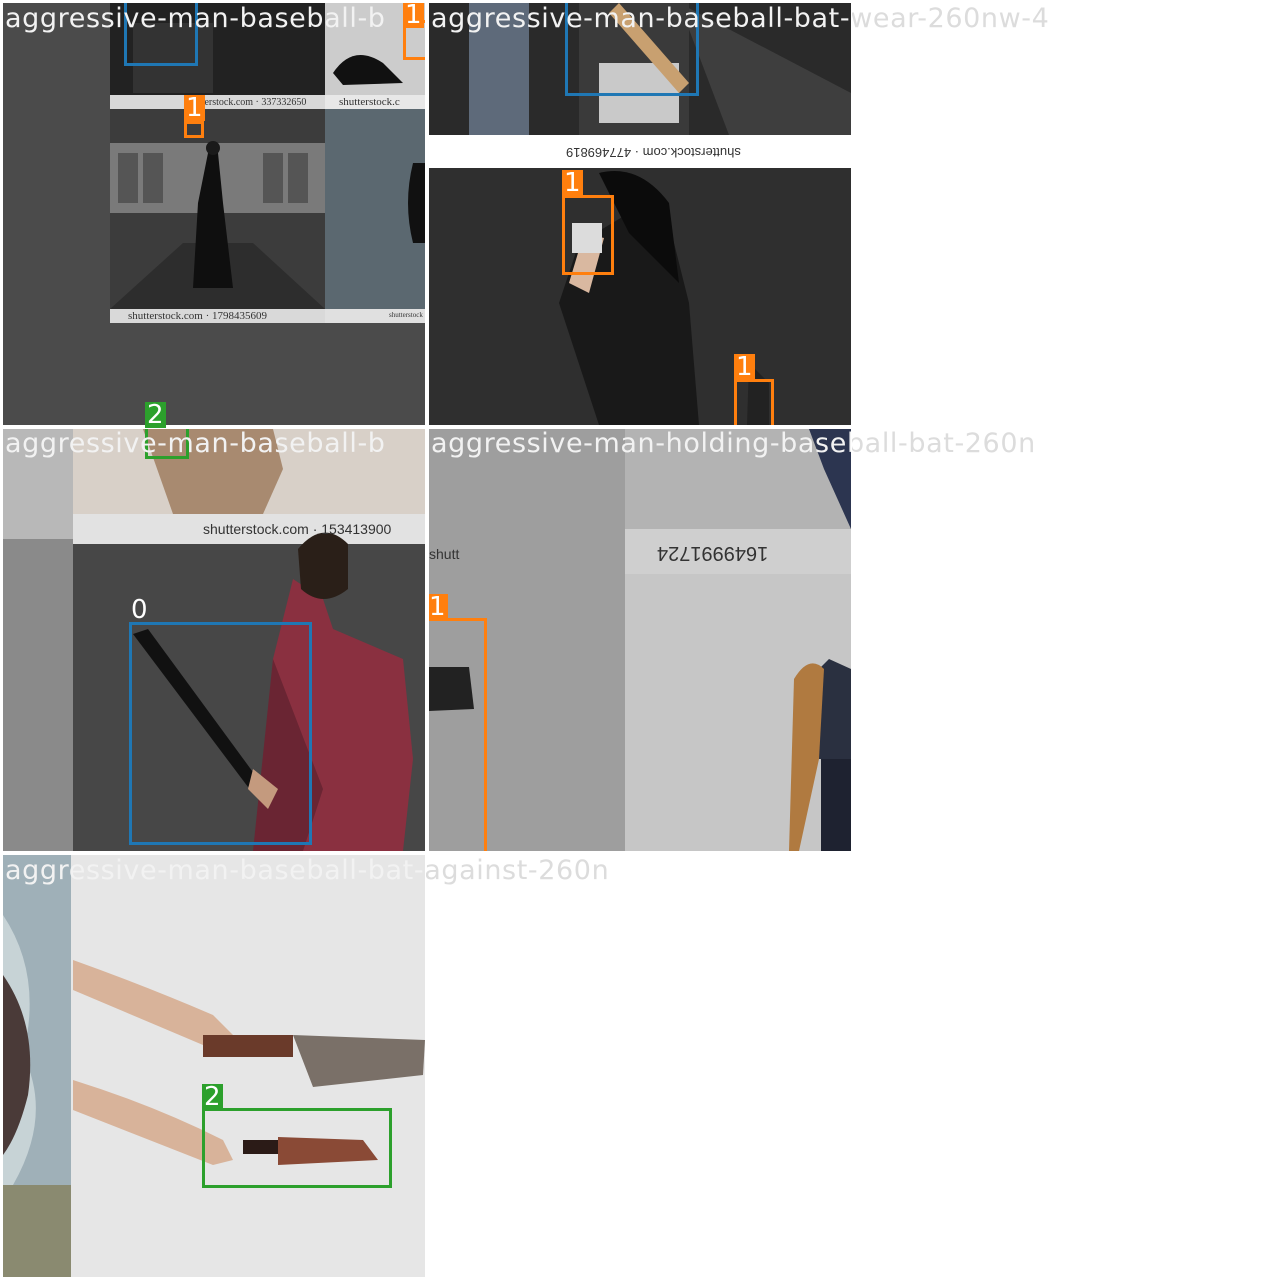  I want to click on photo-collage-woman-street, so click(214, 214).